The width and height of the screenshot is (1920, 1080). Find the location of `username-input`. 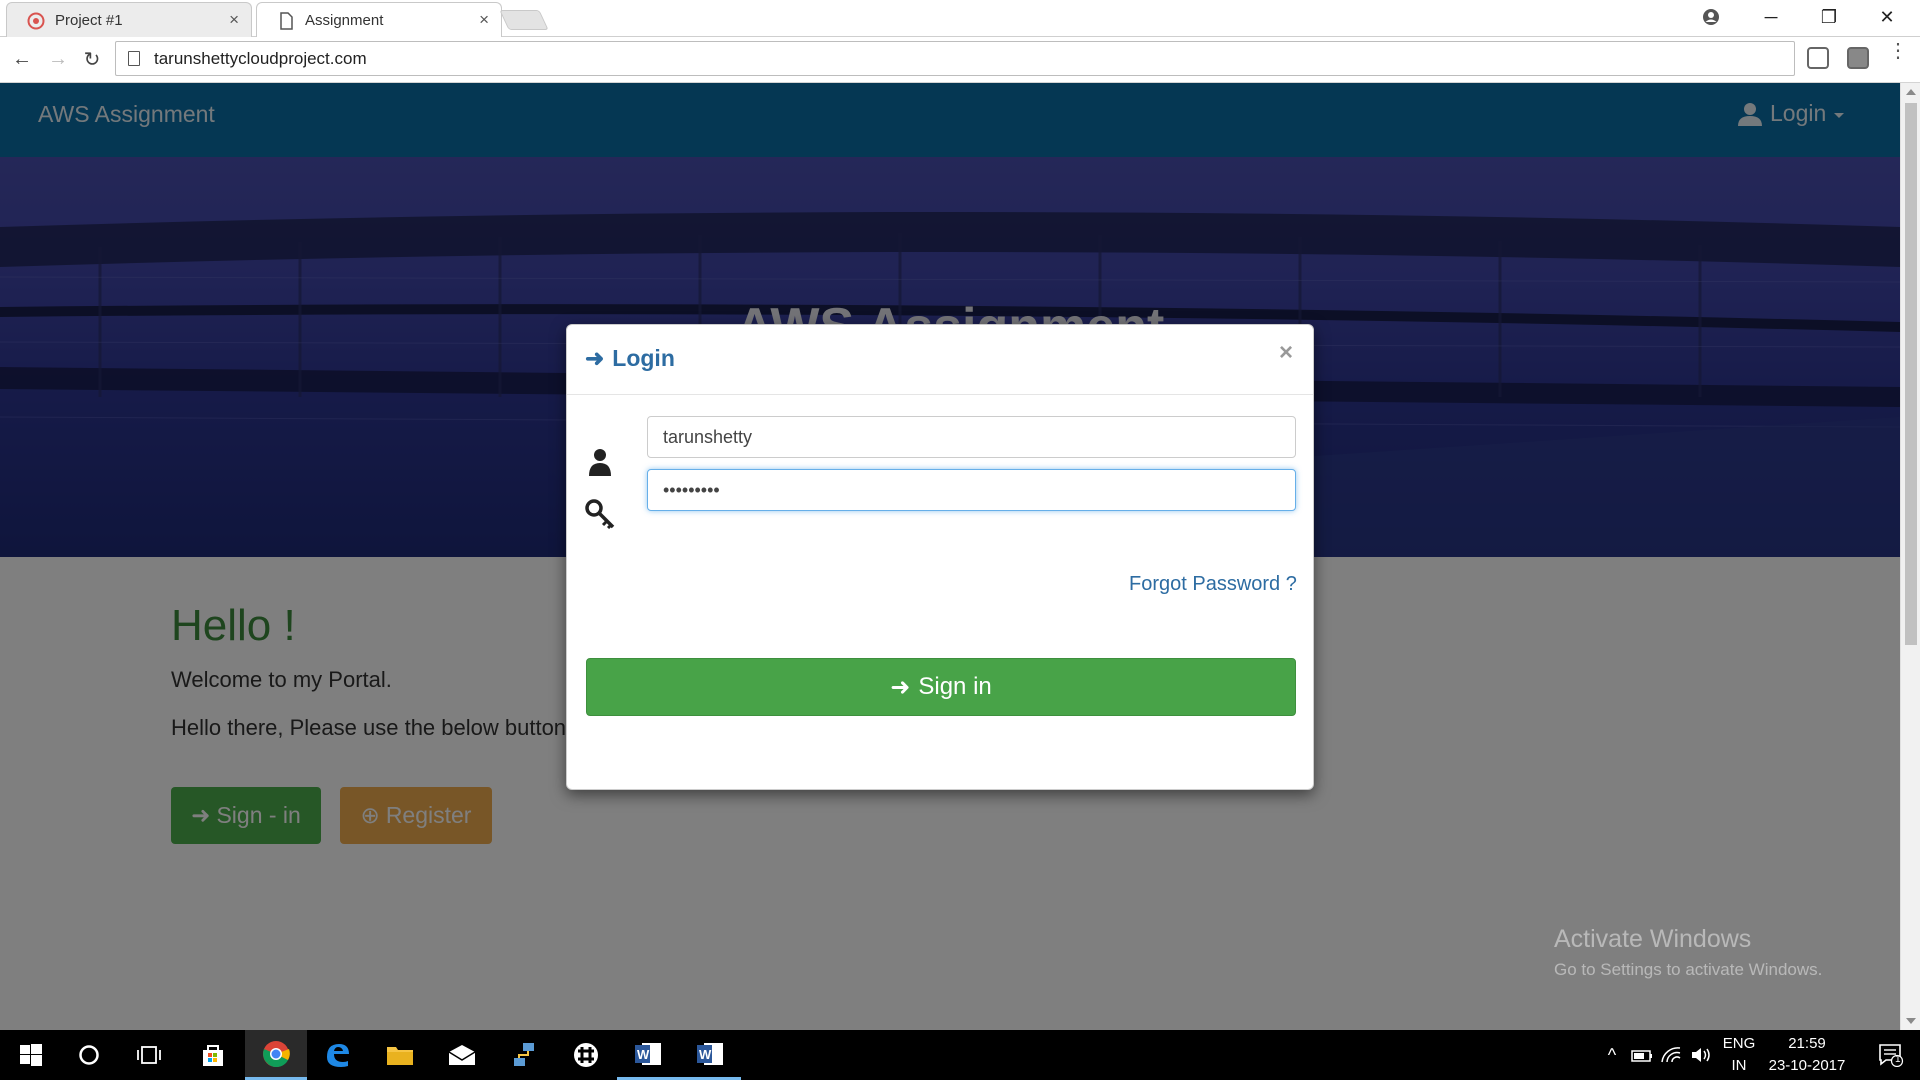

username-input is located at coordinates (971, 437).